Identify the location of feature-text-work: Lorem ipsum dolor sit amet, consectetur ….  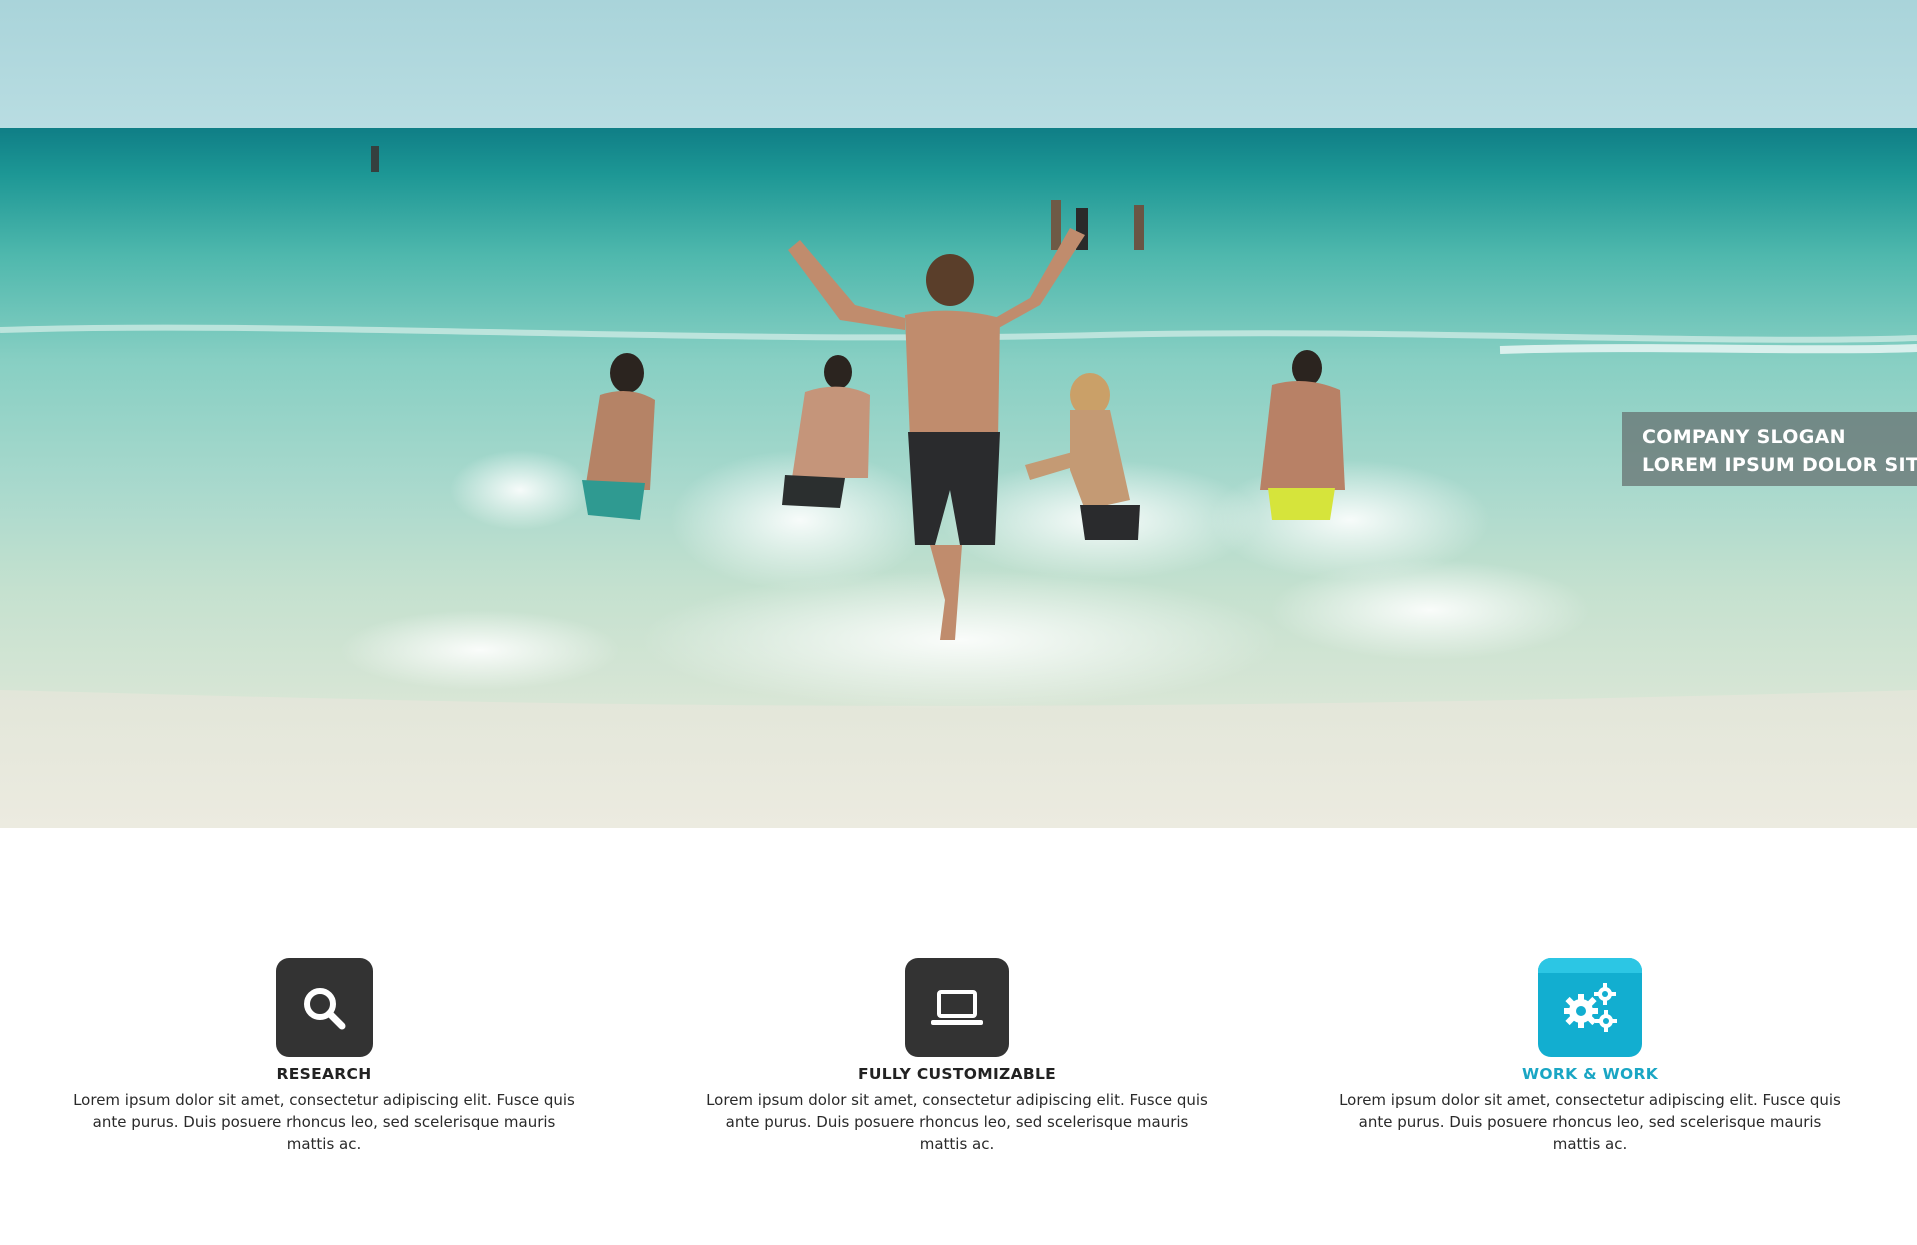
(1590, 1122).